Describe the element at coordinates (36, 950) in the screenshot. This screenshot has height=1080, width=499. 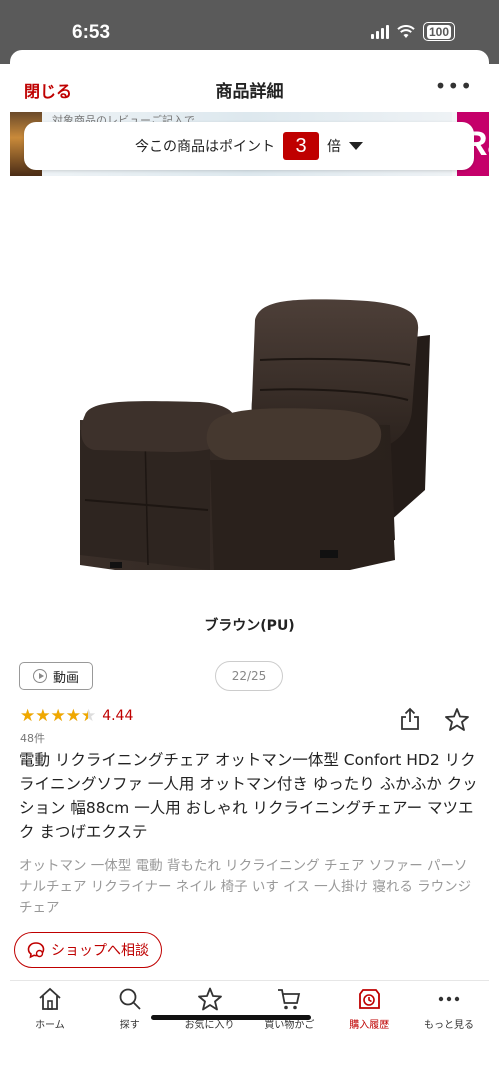
I see `chat-bubble-icon` at that location.